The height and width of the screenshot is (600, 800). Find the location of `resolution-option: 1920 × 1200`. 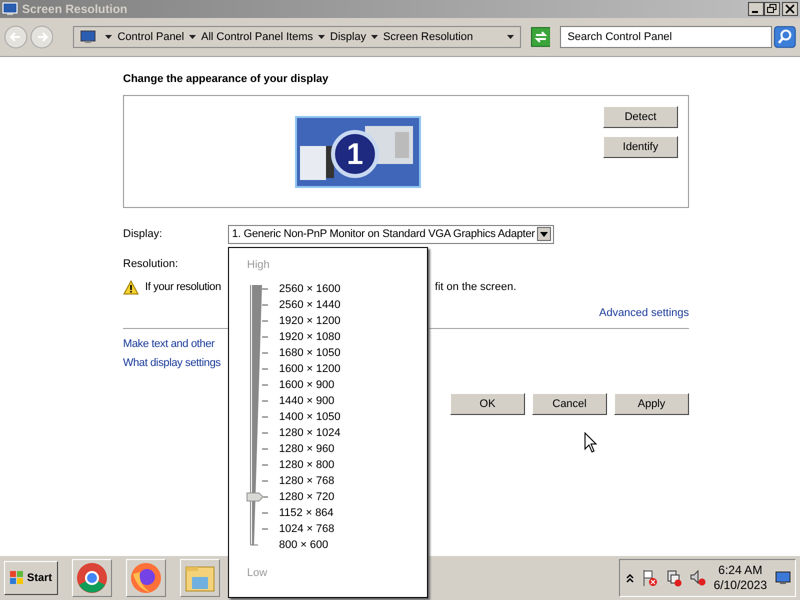

resolution-option: 1920 × 1200 is located at coordinates (309, 321).